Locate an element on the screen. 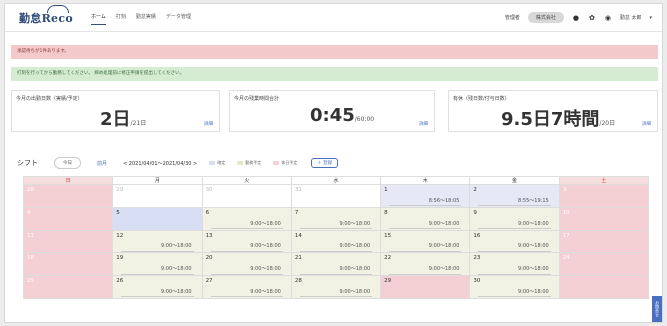  calendar-day-cell: 28 9:00〜18:00 is located at coordinates (336, 287).